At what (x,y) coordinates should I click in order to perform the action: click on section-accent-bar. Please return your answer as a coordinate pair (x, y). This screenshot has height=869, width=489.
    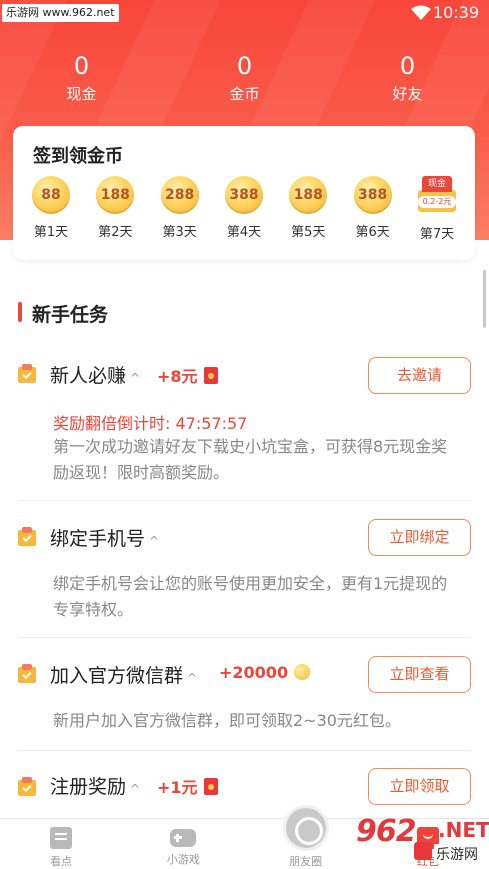
    Looking at the image, I should click on (20, 312).